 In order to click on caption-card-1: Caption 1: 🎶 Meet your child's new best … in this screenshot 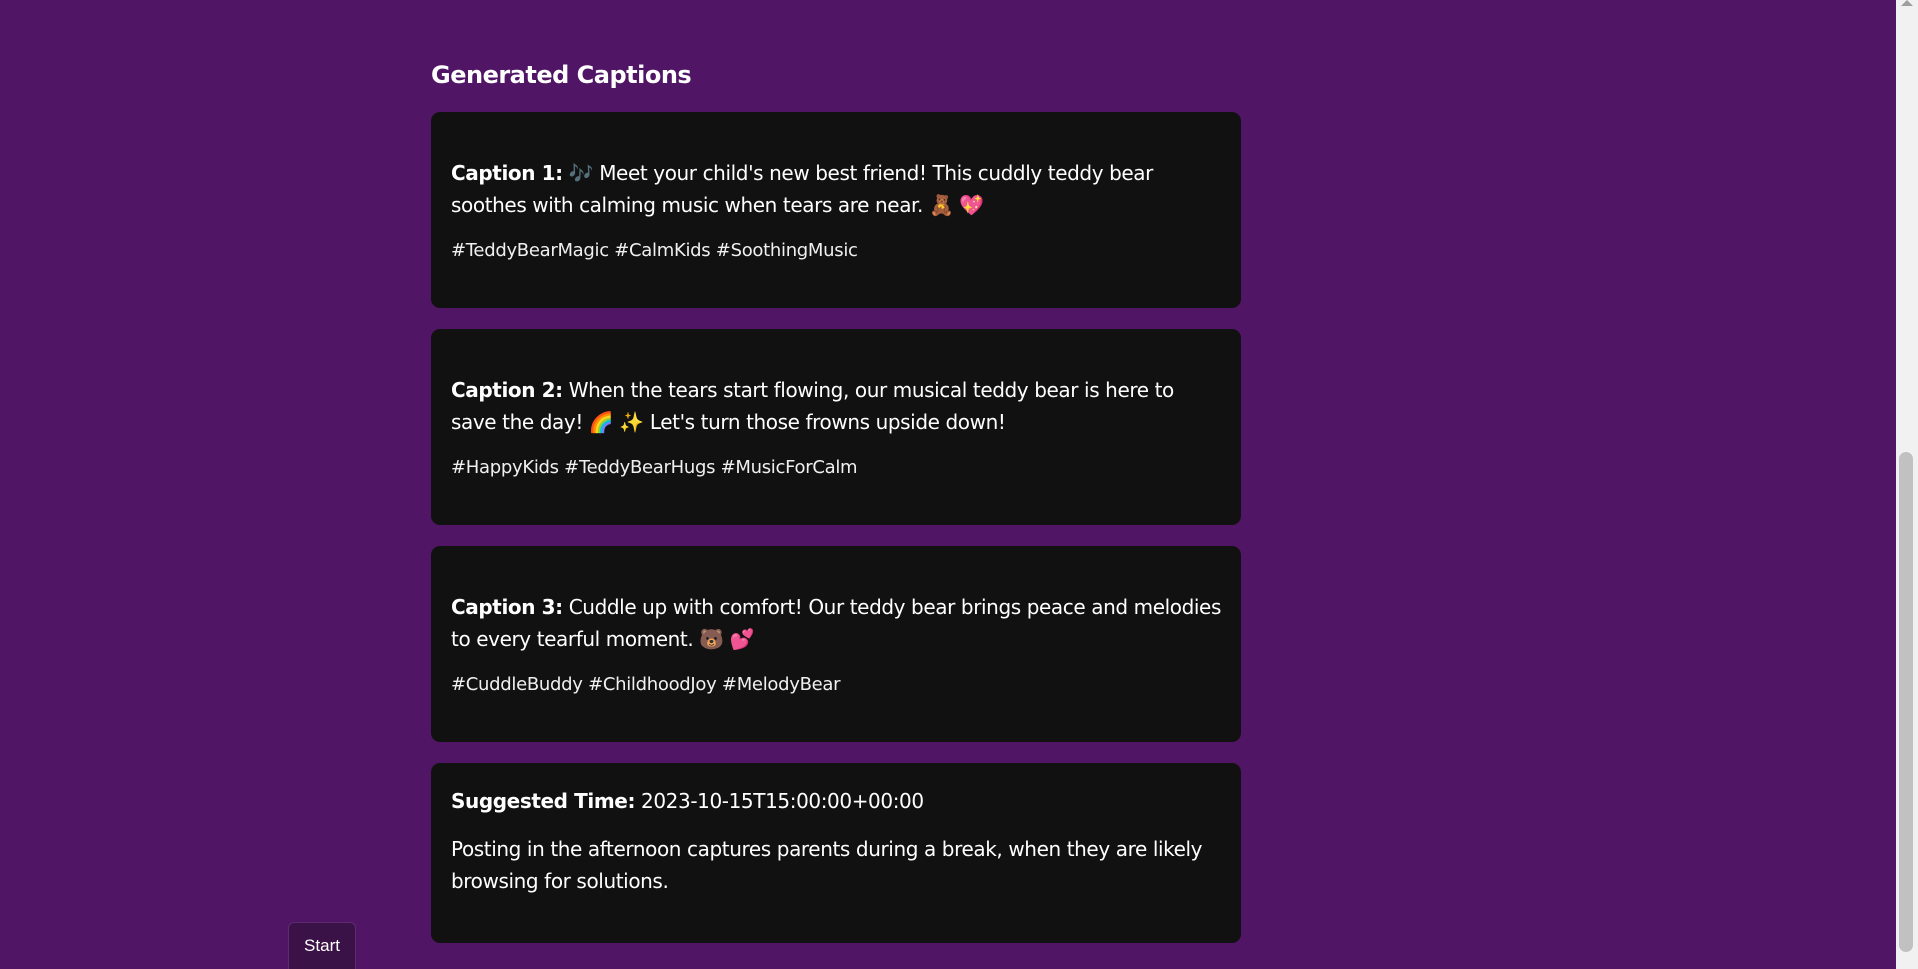, I will do `click(836, 210)`.